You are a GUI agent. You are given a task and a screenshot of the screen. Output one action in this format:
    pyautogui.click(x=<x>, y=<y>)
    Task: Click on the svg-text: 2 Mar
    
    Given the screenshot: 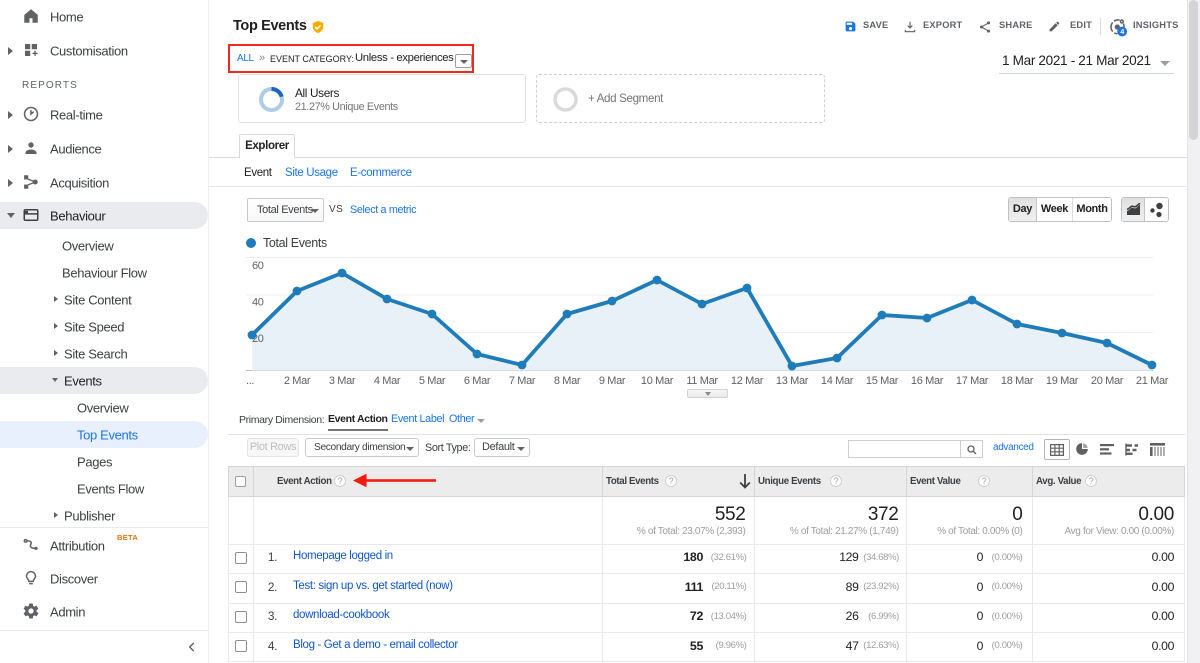 What is the action you would take?
    pyautogui.click(x=297, y=381)
    